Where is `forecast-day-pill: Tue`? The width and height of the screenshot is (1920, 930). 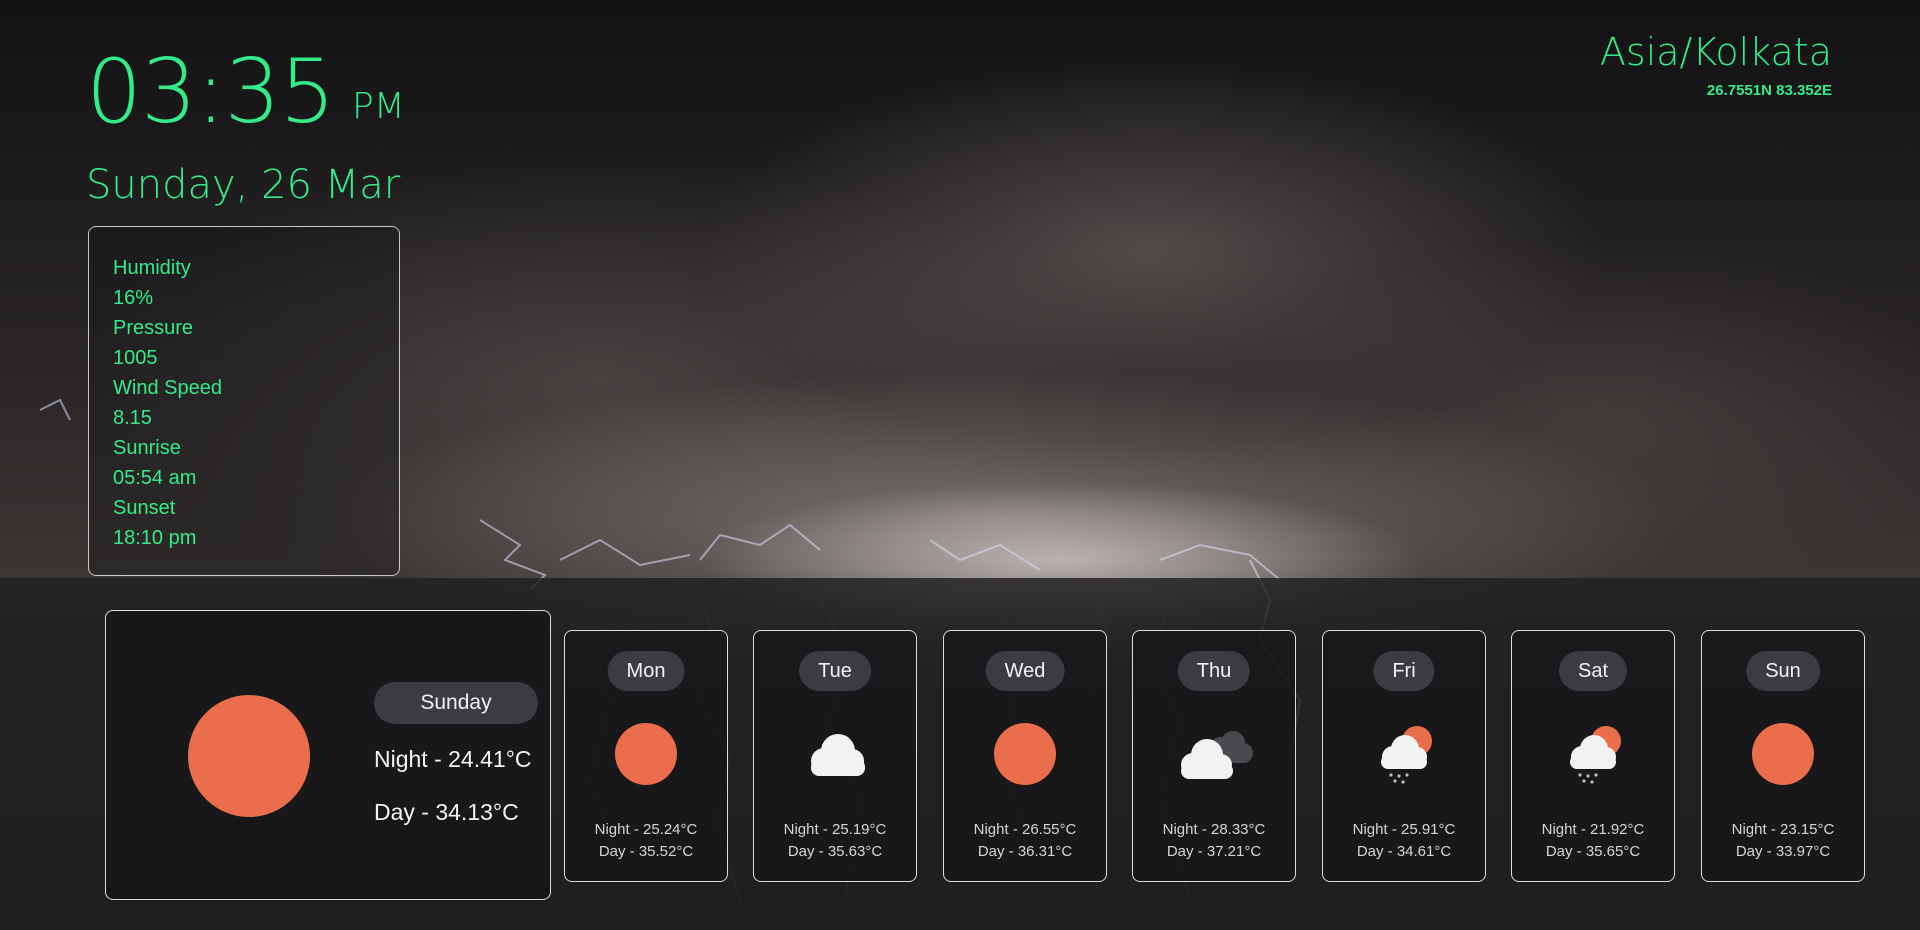 forecast-day-pill: Tue is located at coordinates (835, 671).